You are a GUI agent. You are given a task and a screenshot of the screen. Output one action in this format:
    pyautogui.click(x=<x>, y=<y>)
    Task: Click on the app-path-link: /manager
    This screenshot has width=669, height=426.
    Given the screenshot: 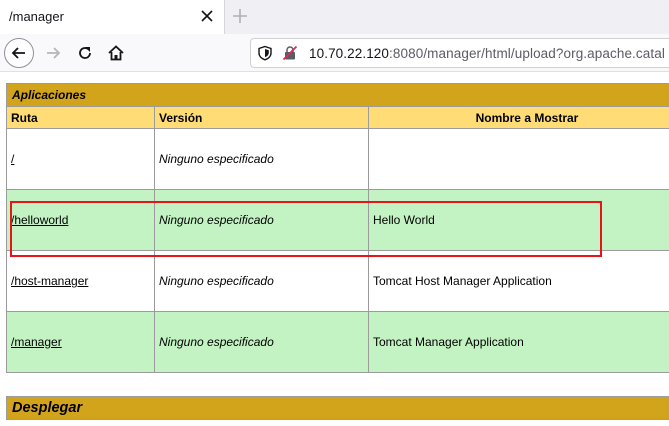 What is the action you would take?
    pyautogui.click(x=36, y=342)
    